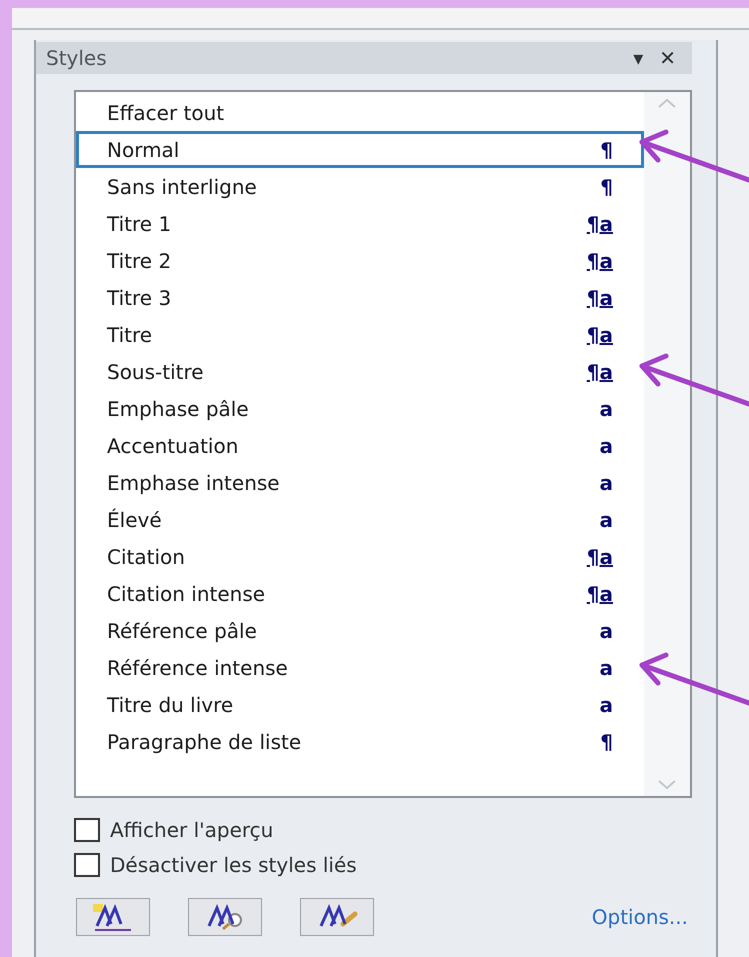 The height and width of the screenshot is (957, 749). What do you see at coordinates (360, 556) in the screenshot?
I see `style-item: Citation ¶a` at bounding box center [360, 556].